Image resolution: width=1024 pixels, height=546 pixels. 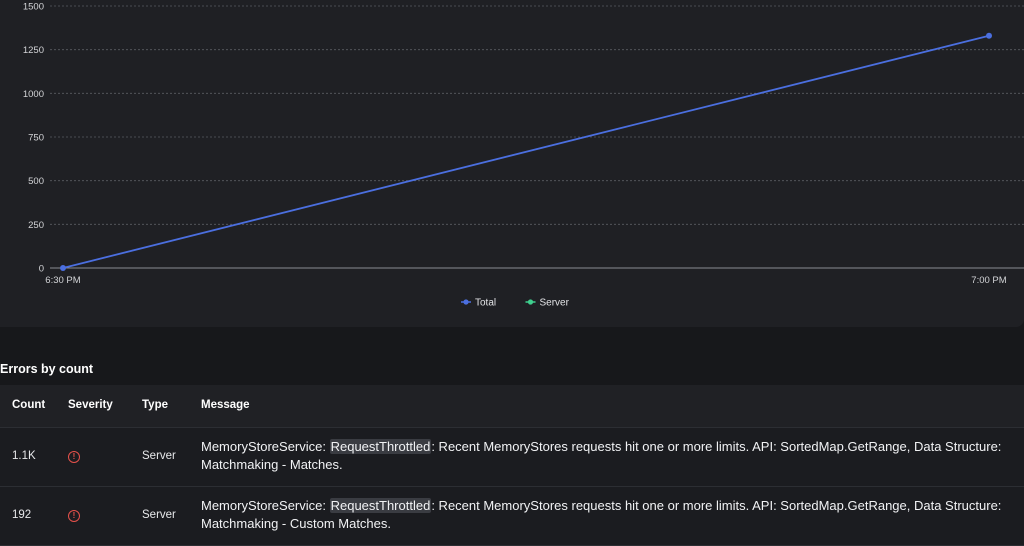 I want to click on y-tick-label: 0, so click(x=41, y=269).